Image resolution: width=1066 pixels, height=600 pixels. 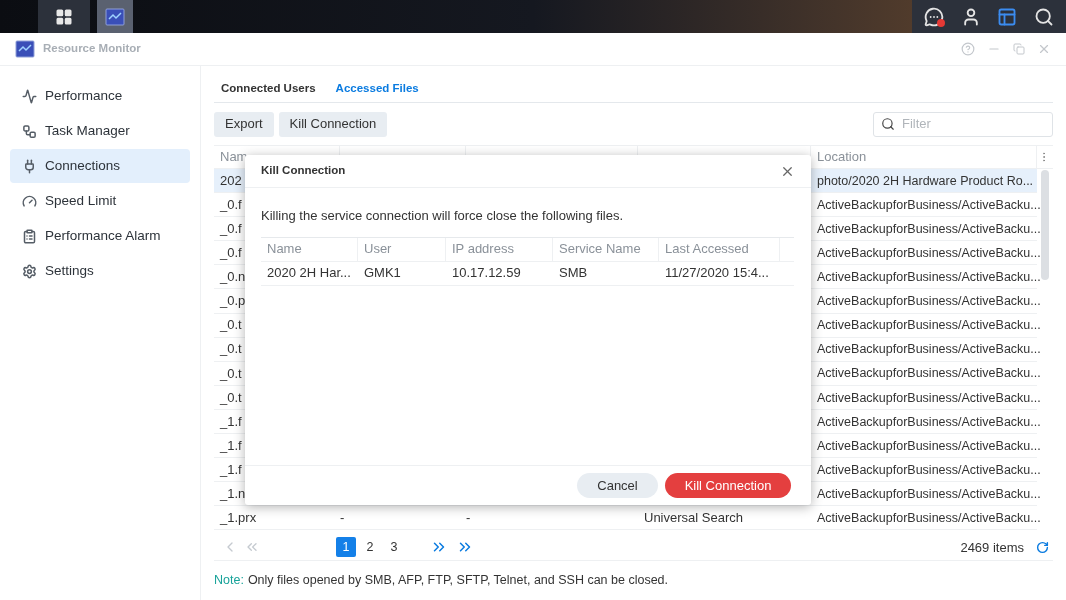 What do you see at coordinates (486, 273) in the screenshot?
I see `table-cell-text: 10.17.12.59` at bounding box center [486, 273].